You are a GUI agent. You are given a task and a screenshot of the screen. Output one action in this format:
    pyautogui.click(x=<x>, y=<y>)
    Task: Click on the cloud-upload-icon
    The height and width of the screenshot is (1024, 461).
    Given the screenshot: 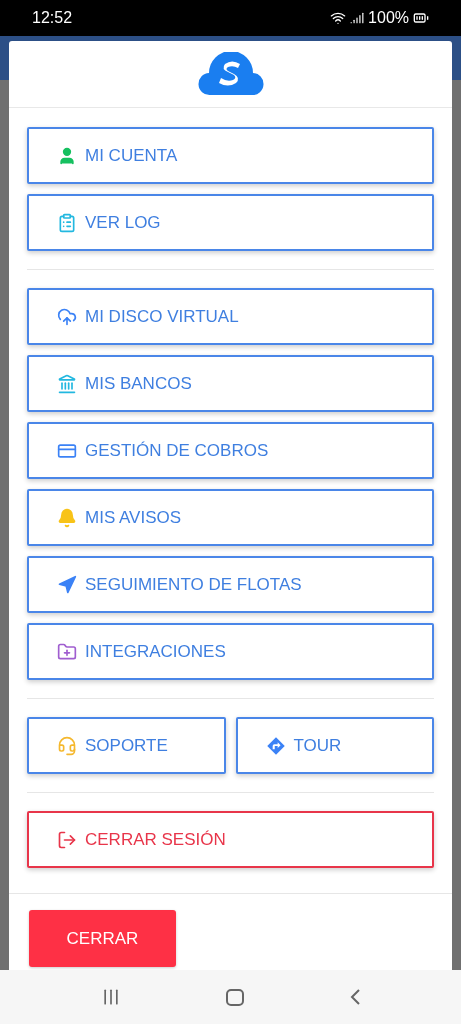 What is the action you would take?
    pyautogui.click(x=67, y=316)
    